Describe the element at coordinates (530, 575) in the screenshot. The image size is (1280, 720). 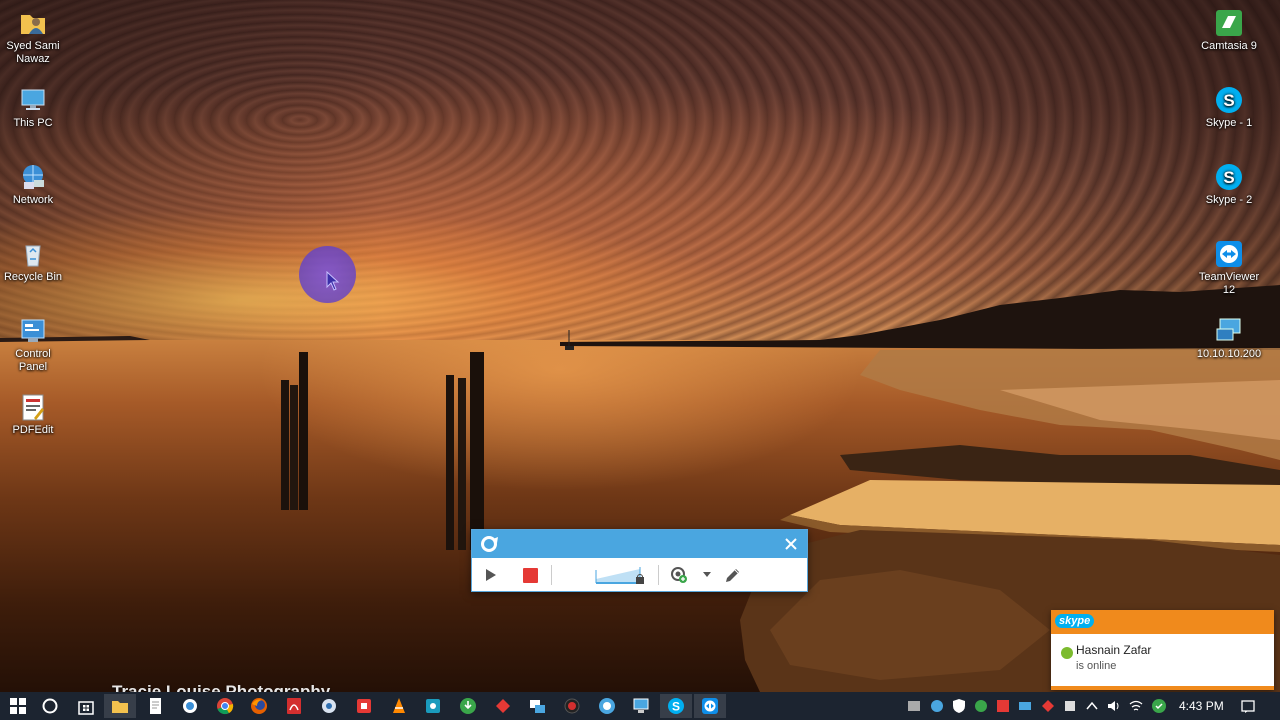
I see `stop-icon` at that location.